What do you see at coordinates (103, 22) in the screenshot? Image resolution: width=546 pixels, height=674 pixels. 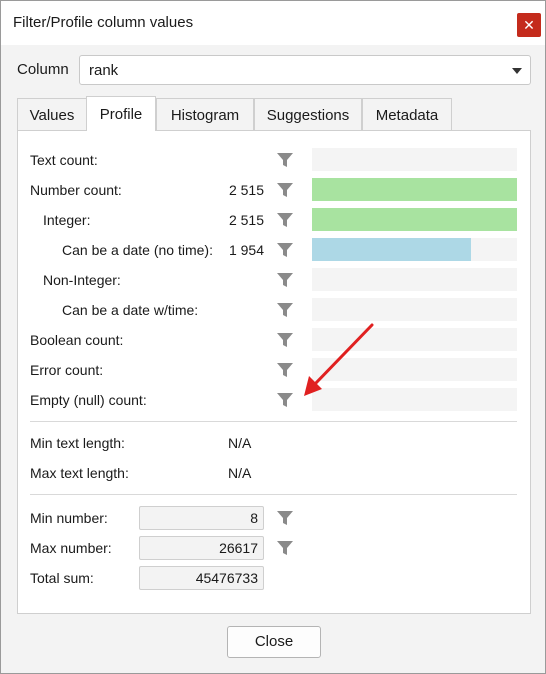 I see `window-title: Filter/Profile column values` at bounding box center [103, 22].